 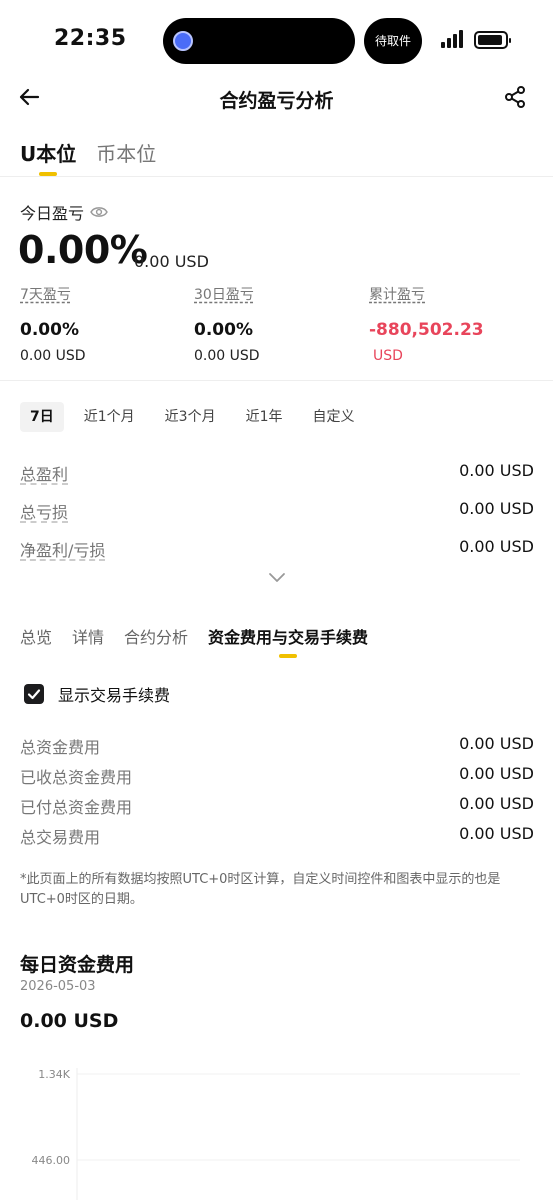 I want to click on stat-value: -880,502.23, so click(x=426, y=330).